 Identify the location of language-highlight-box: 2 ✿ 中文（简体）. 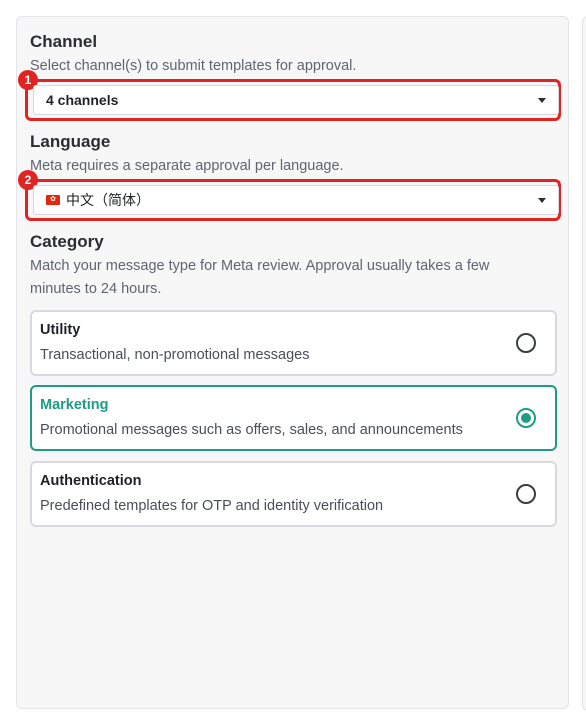
(289, 195).